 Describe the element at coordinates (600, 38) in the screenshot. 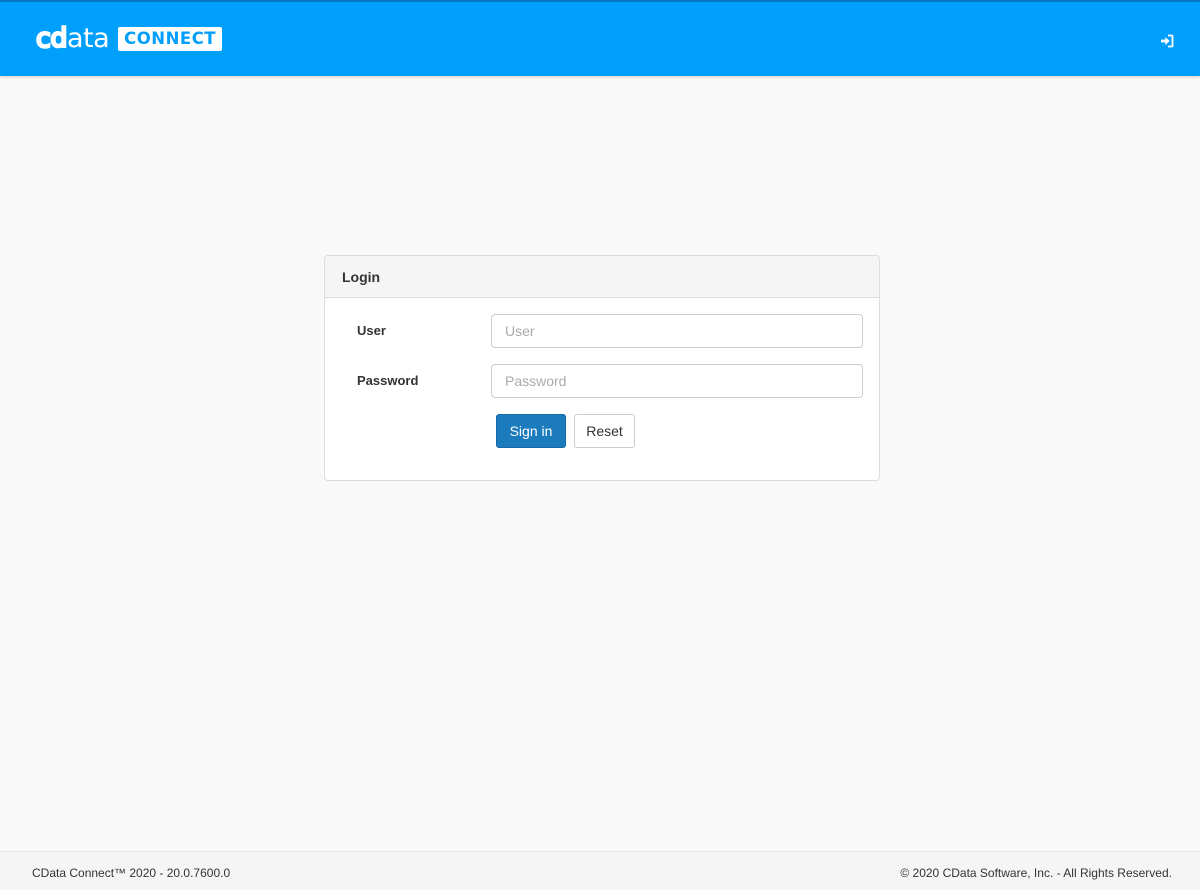

I see `top-navbar: cd ata CONNECT` at that location.